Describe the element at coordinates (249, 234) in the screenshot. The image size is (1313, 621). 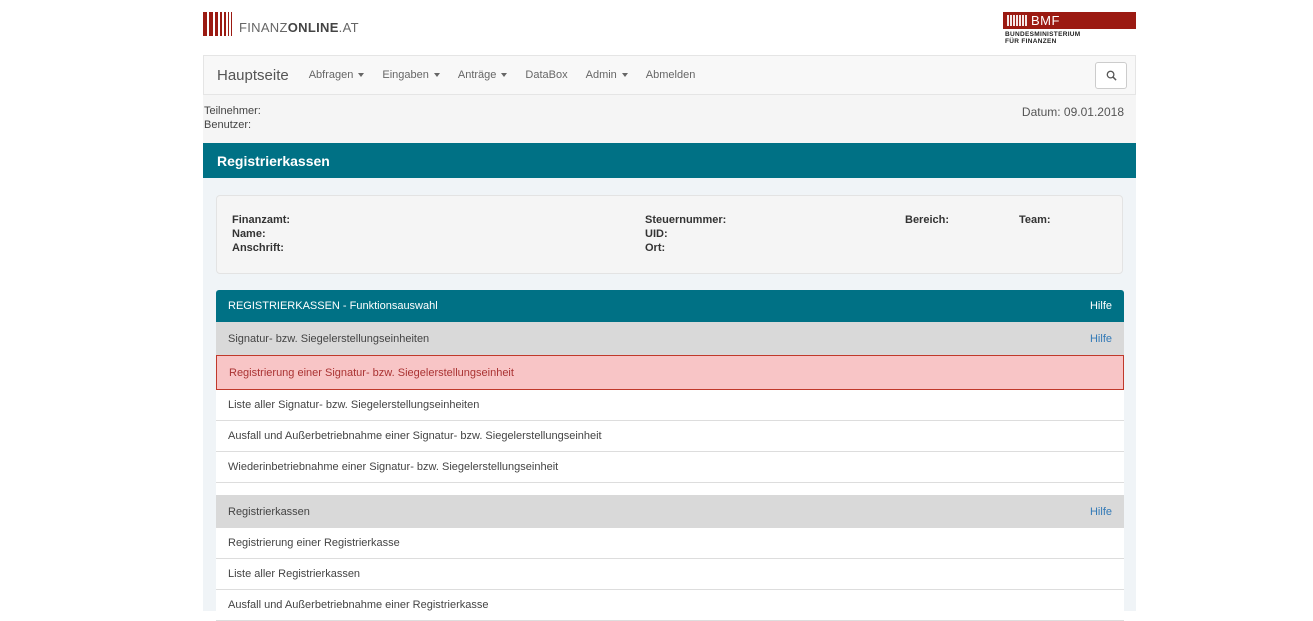
I see `name-label: Name:` at that location.